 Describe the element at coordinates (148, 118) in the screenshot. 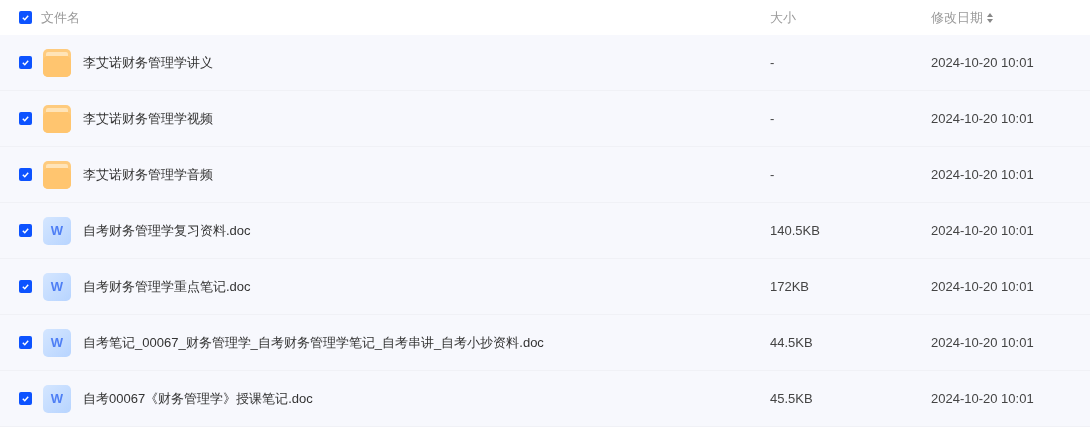

I see `file-name: 李艾诺财务管理学视频` at that location.